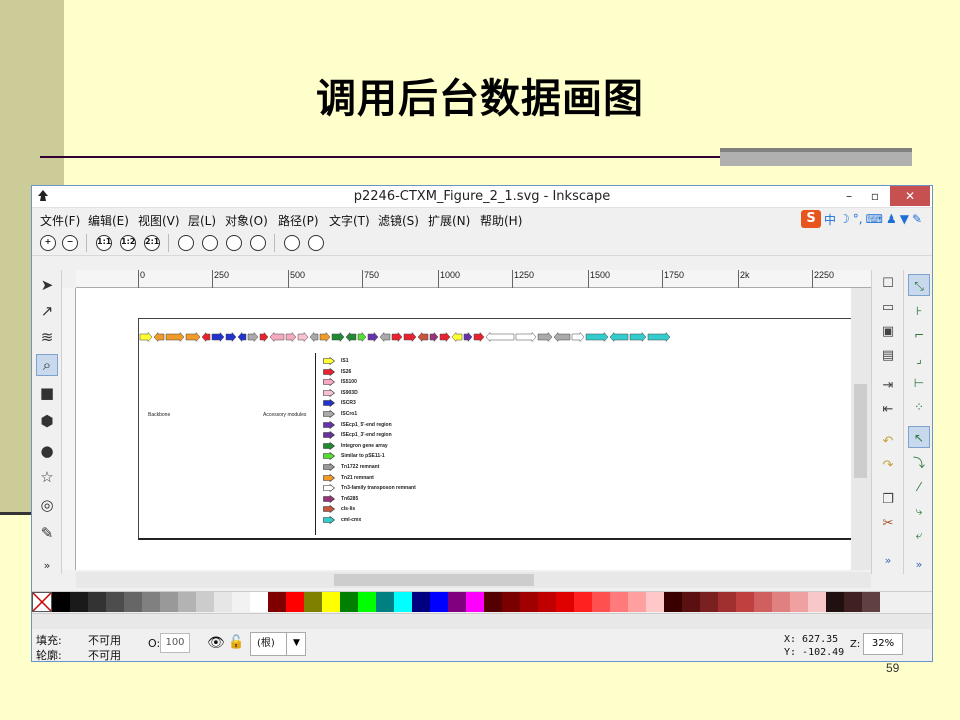 Image resolution: width=960 pixels, height=720 pixels. Describe the element at coordinates (919, 535) in the screenshot. I see `snap-smooth-icon: ⤶` at that location.